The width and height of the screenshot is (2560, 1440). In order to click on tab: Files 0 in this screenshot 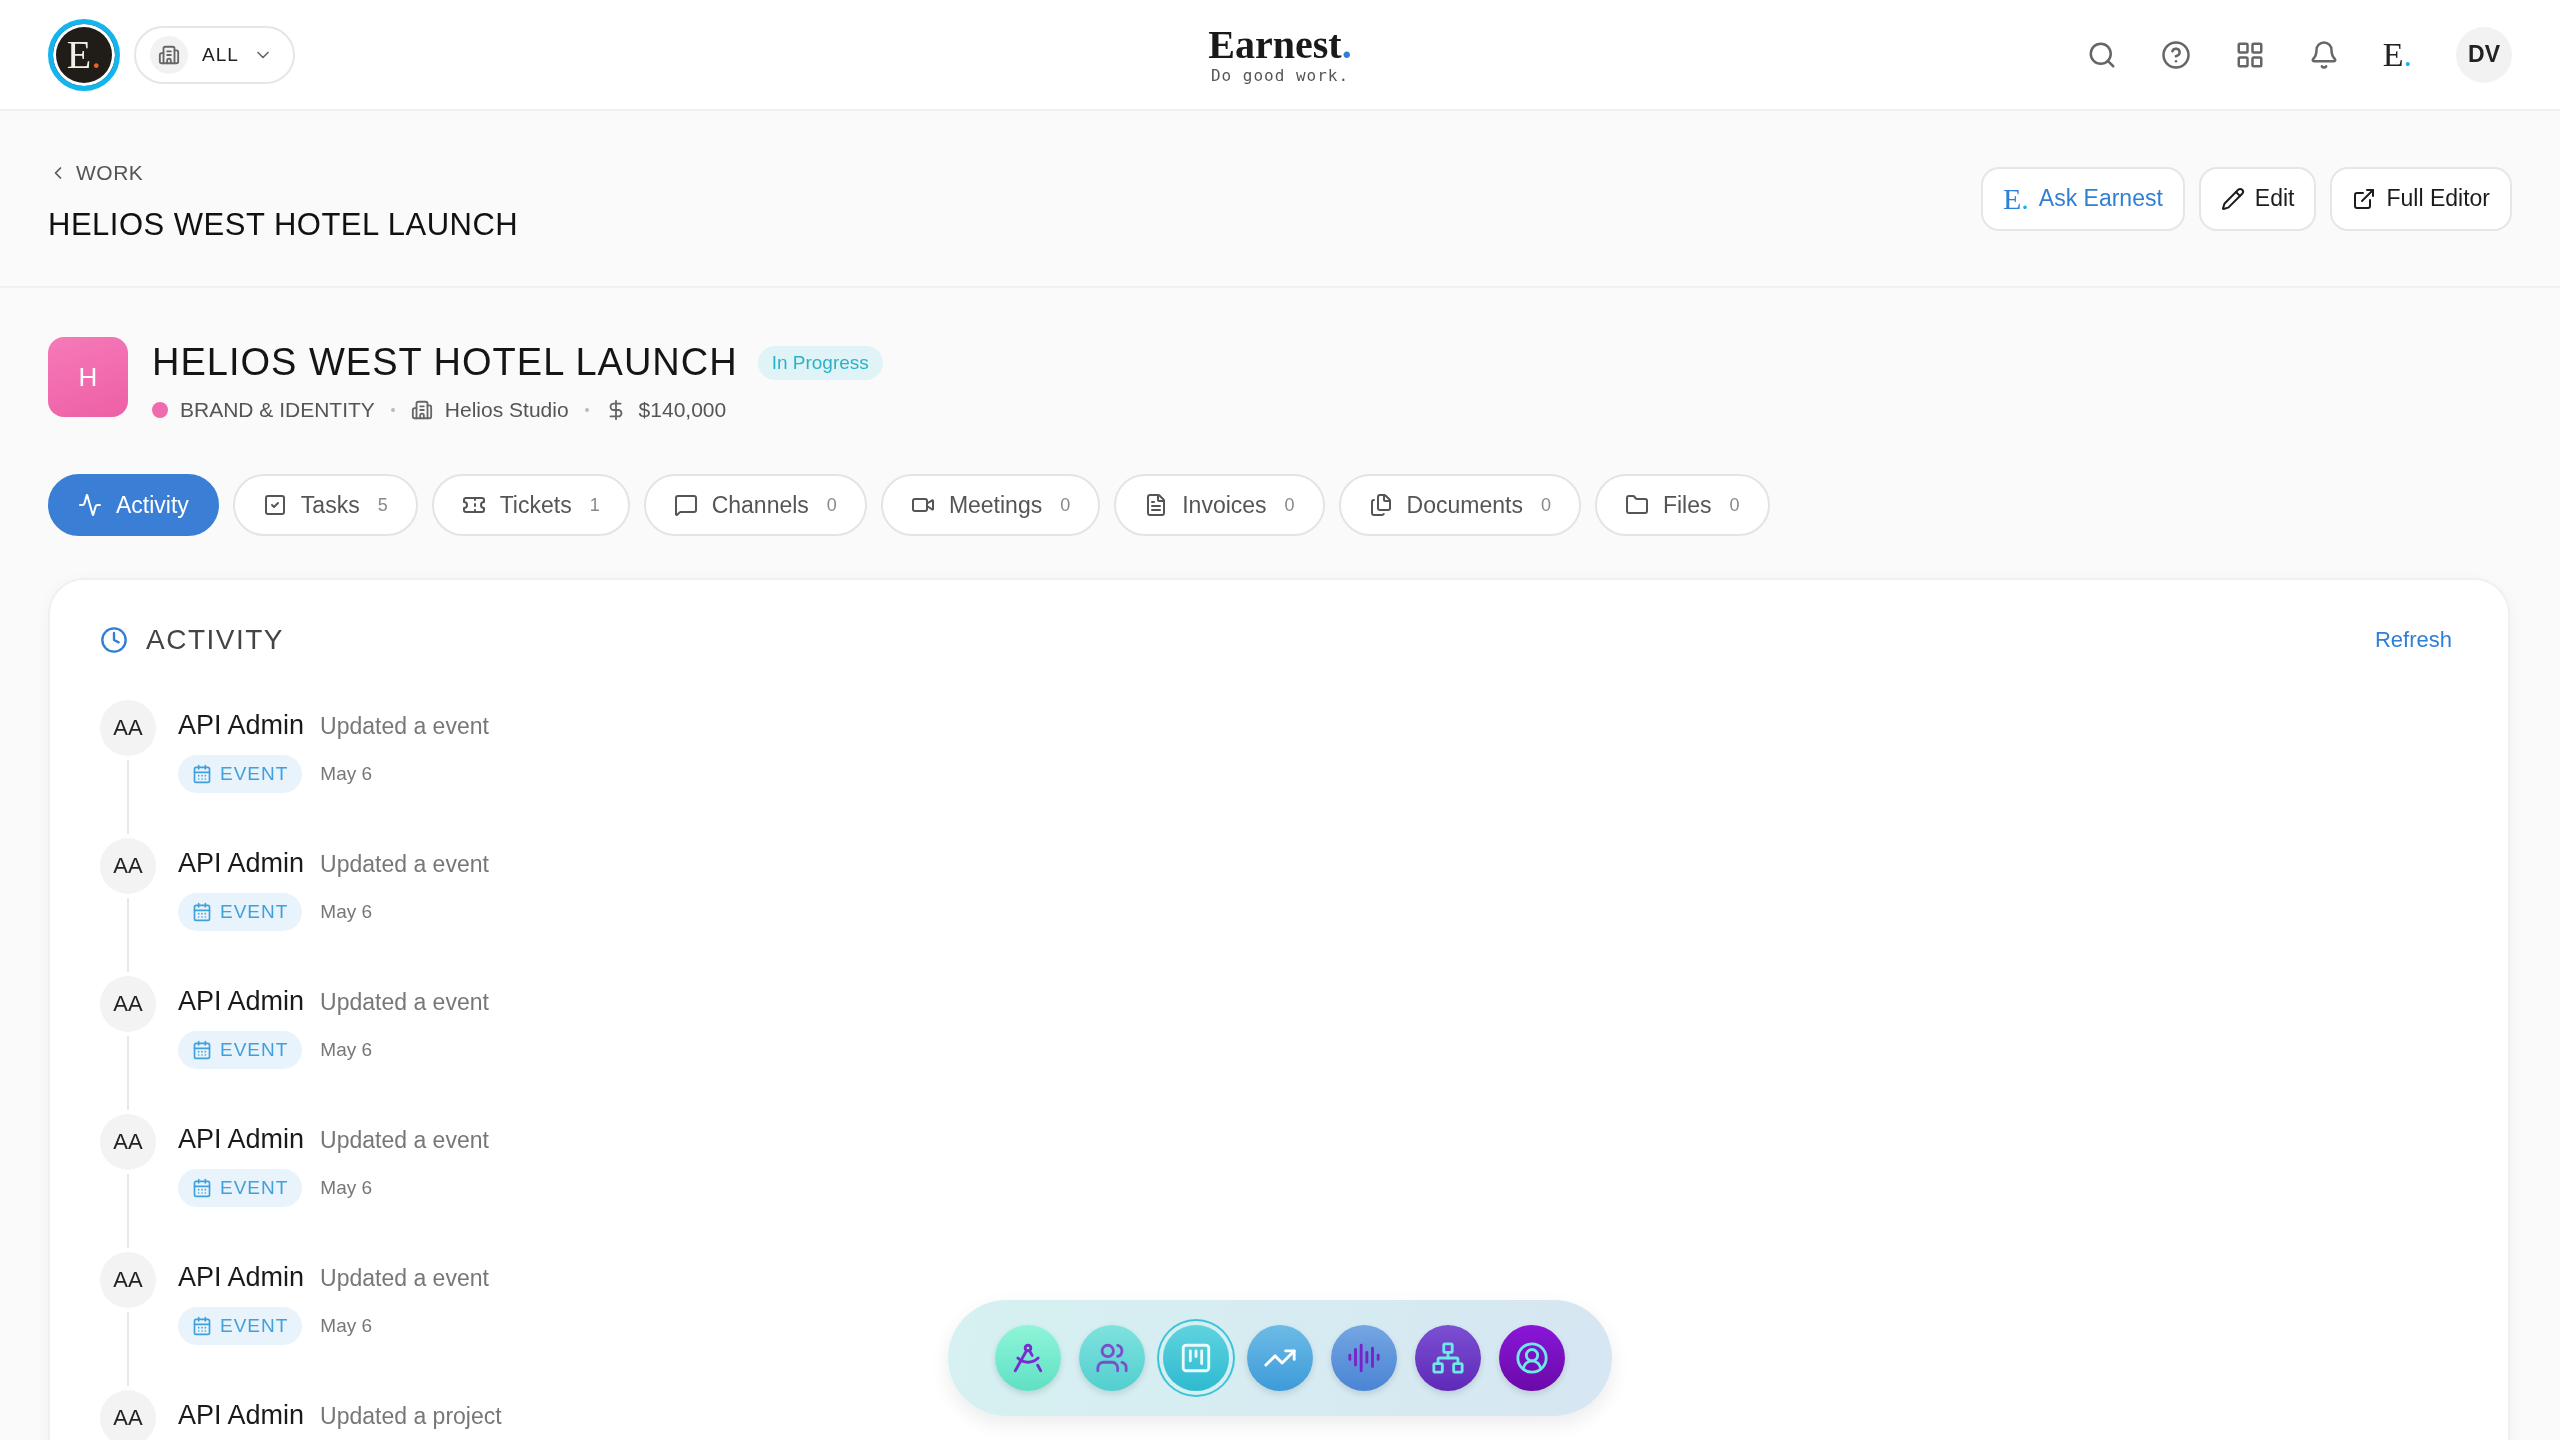, I will do `click(1682, 505)`.